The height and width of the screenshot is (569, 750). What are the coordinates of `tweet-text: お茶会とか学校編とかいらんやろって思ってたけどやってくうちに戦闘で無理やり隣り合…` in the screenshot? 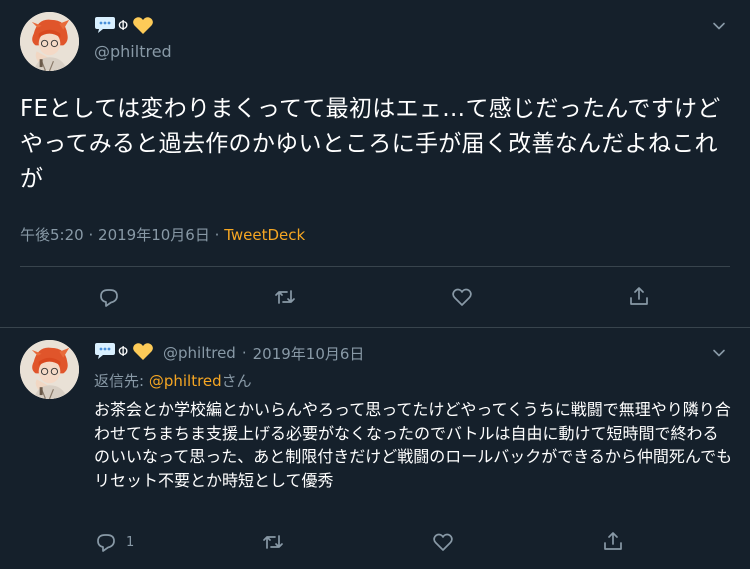 It's located at (413, 445).